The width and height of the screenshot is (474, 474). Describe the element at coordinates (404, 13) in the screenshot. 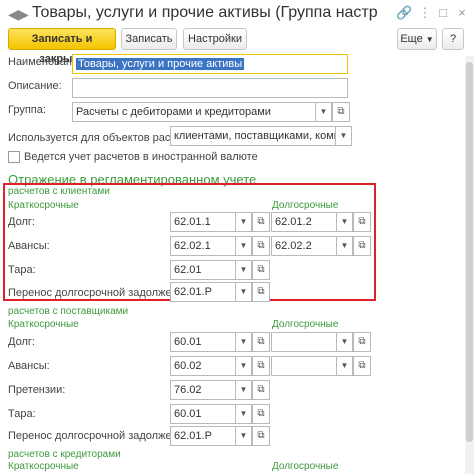

I see `link-icon: 🔗` at that location.